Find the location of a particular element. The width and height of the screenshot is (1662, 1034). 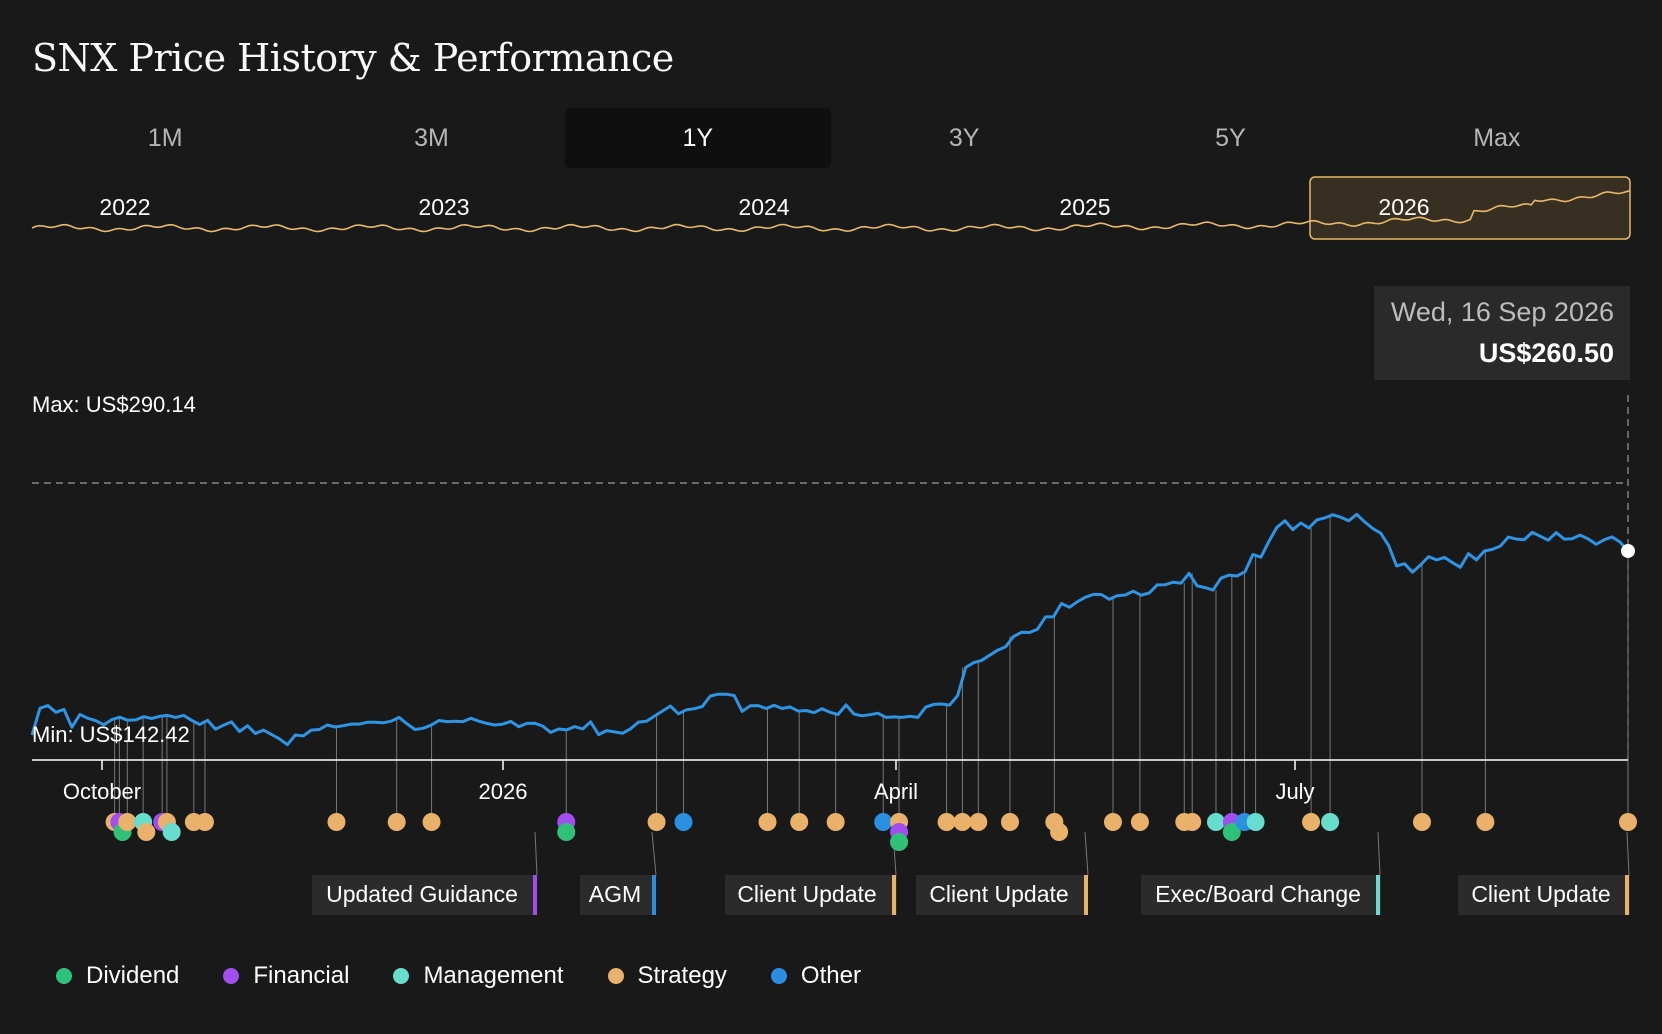

overview-tick-label: 2026 is located at coordinates (1403, 207).